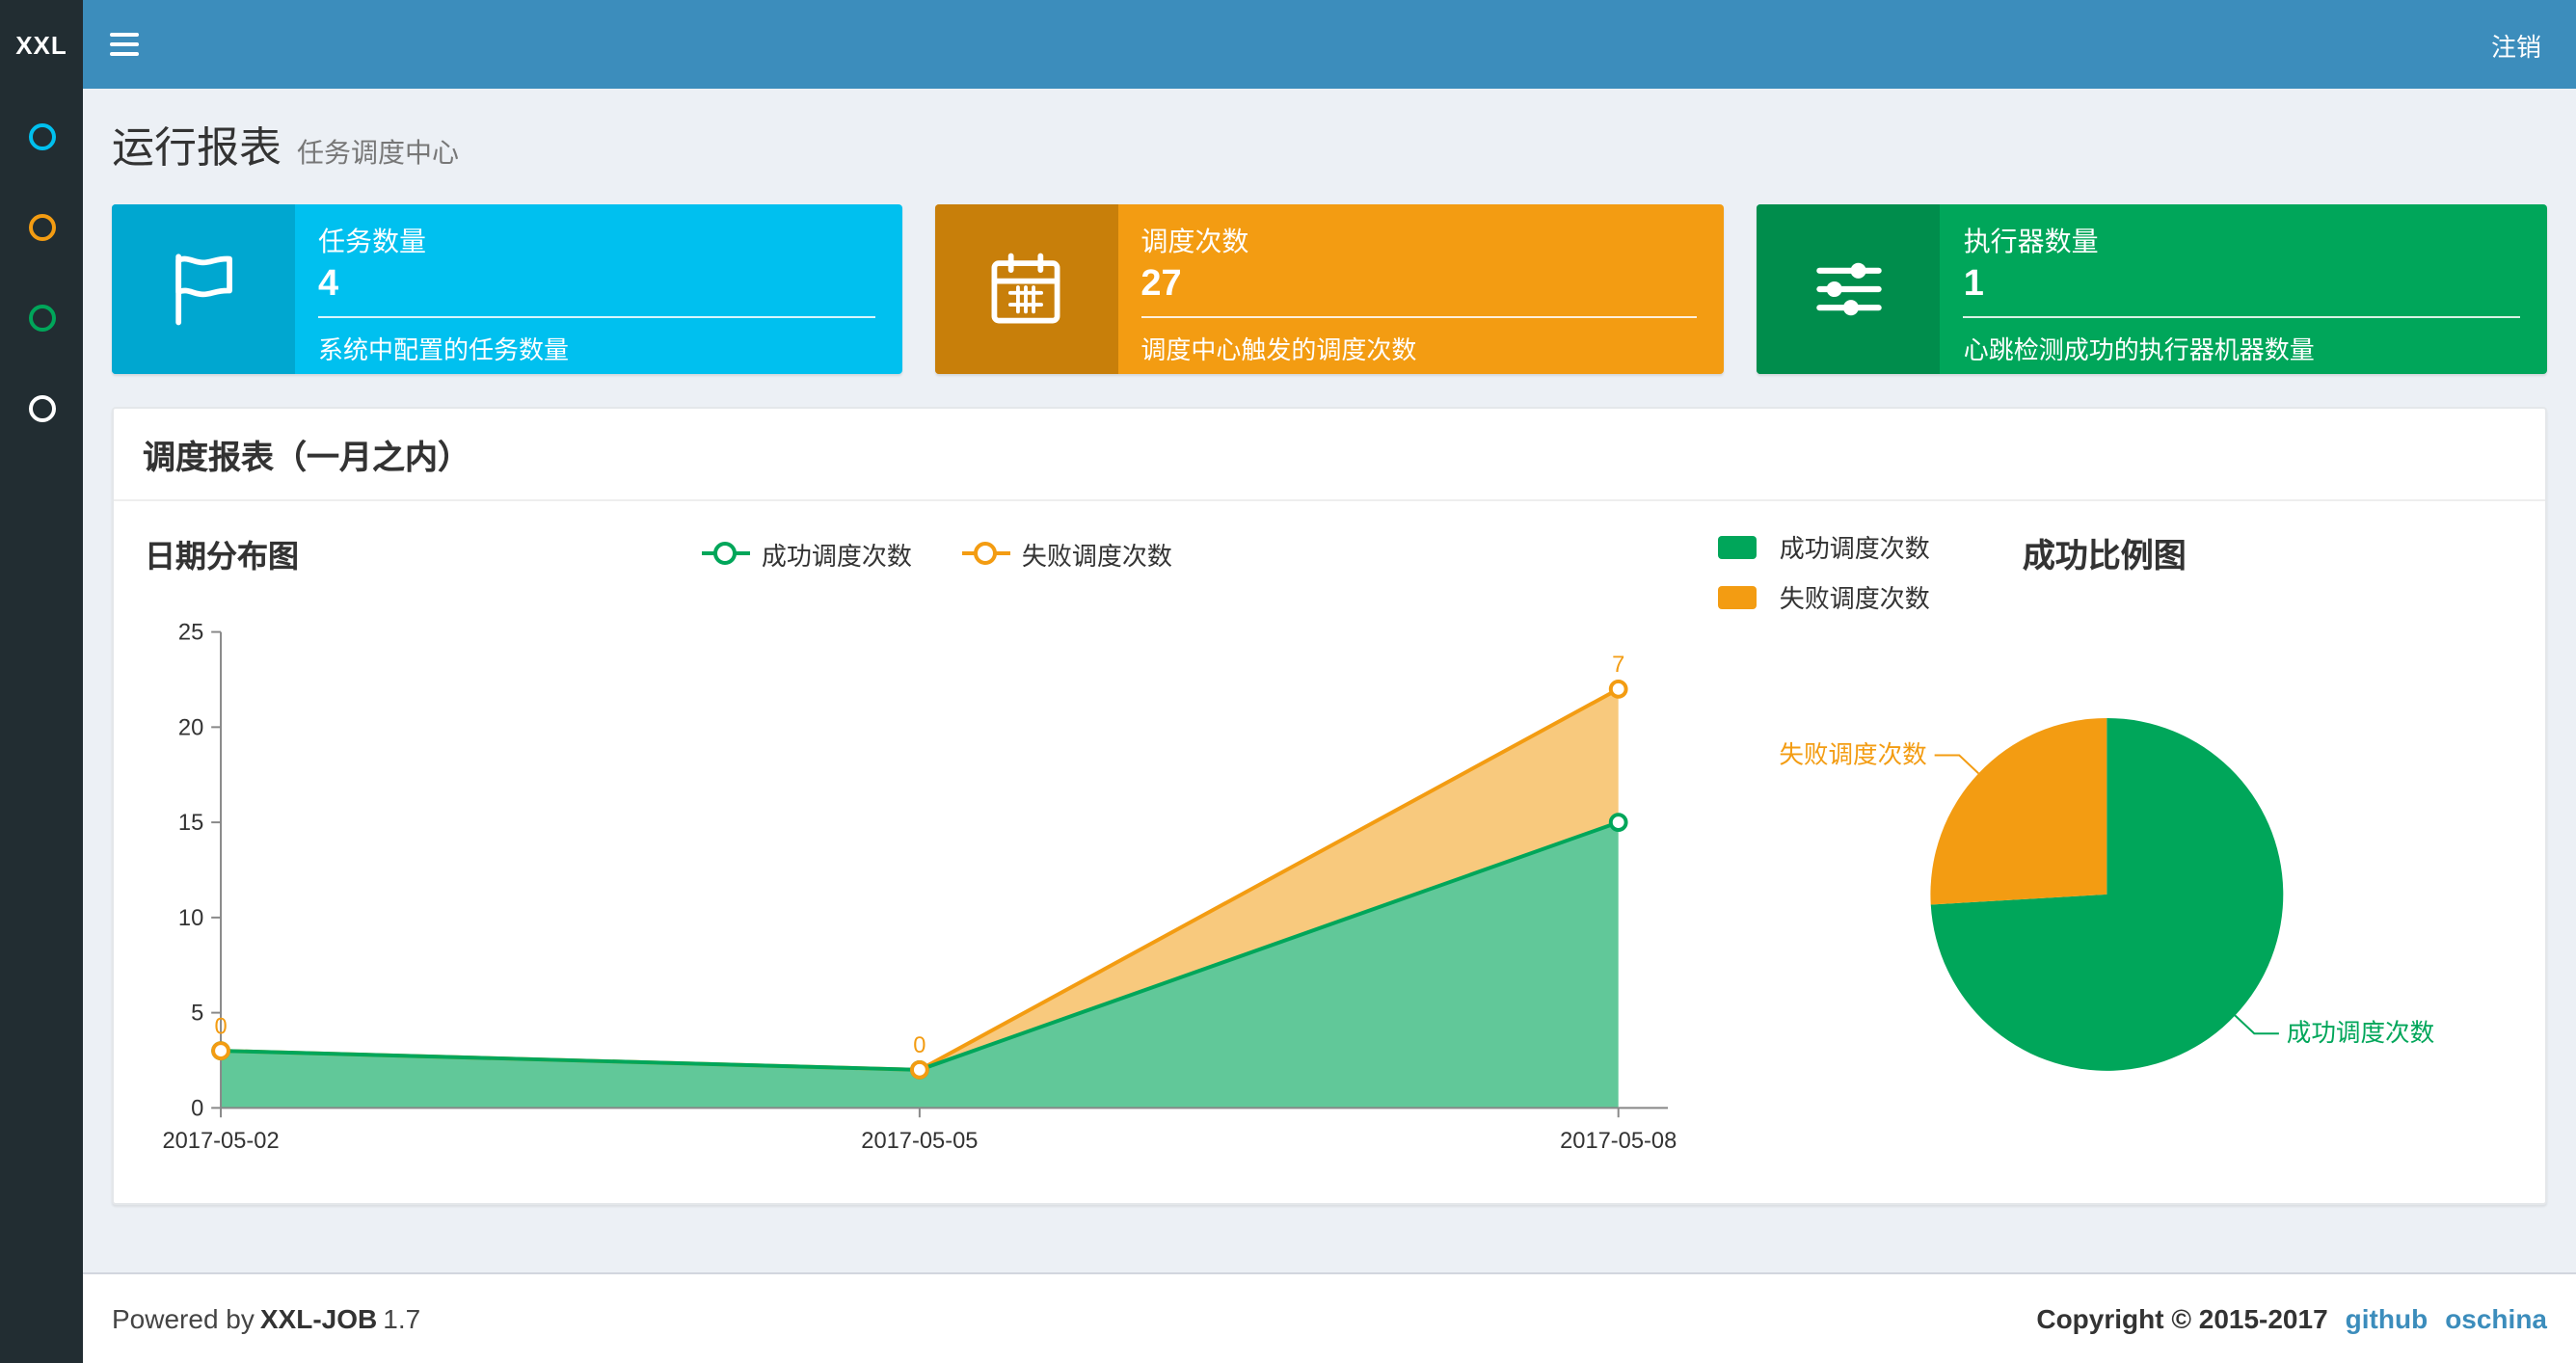 This screenshot has width=2576, height=1363. Describe the element at coordinates (329, 284) in the screenshot. I see `info-box-value: 4` at that location.